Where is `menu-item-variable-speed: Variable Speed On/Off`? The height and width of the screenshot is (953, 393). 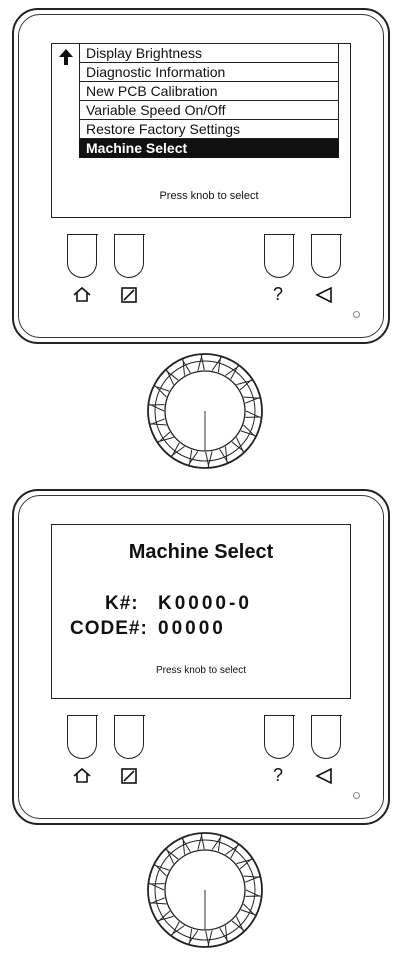 menu-item-variable-speed: Variable Speed On/Off is located at coordinates (209, 110).